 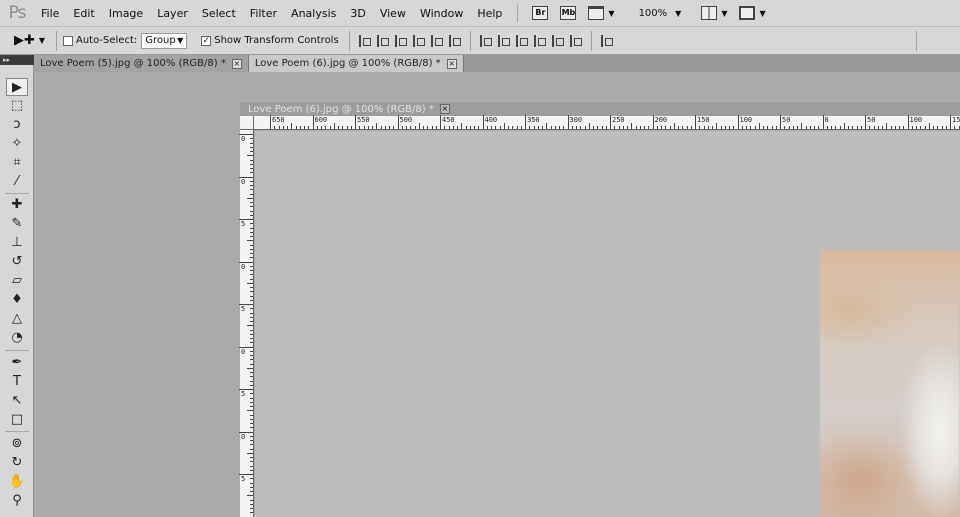 What do you see at coordinates (454, 40) in the screenshot?
I see `align-right-icon` at bounding box center [454, 40].